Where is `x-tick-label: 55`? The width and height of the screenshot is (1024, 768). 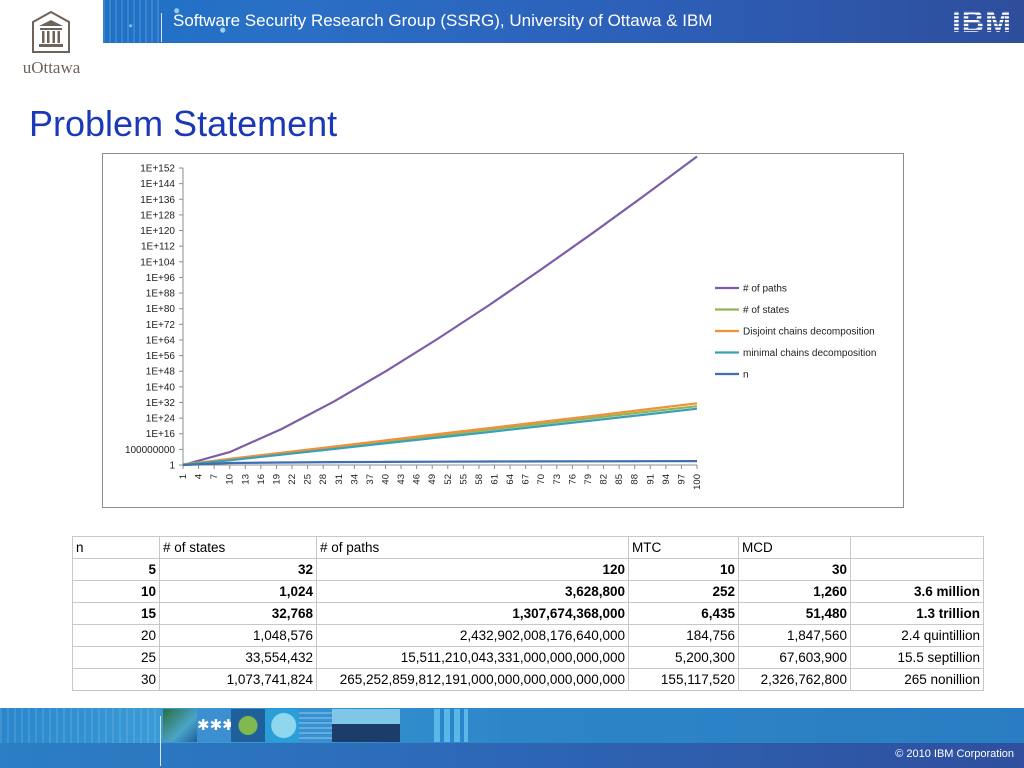
x-tick-label: 55 is located at coordinates (463, 479).